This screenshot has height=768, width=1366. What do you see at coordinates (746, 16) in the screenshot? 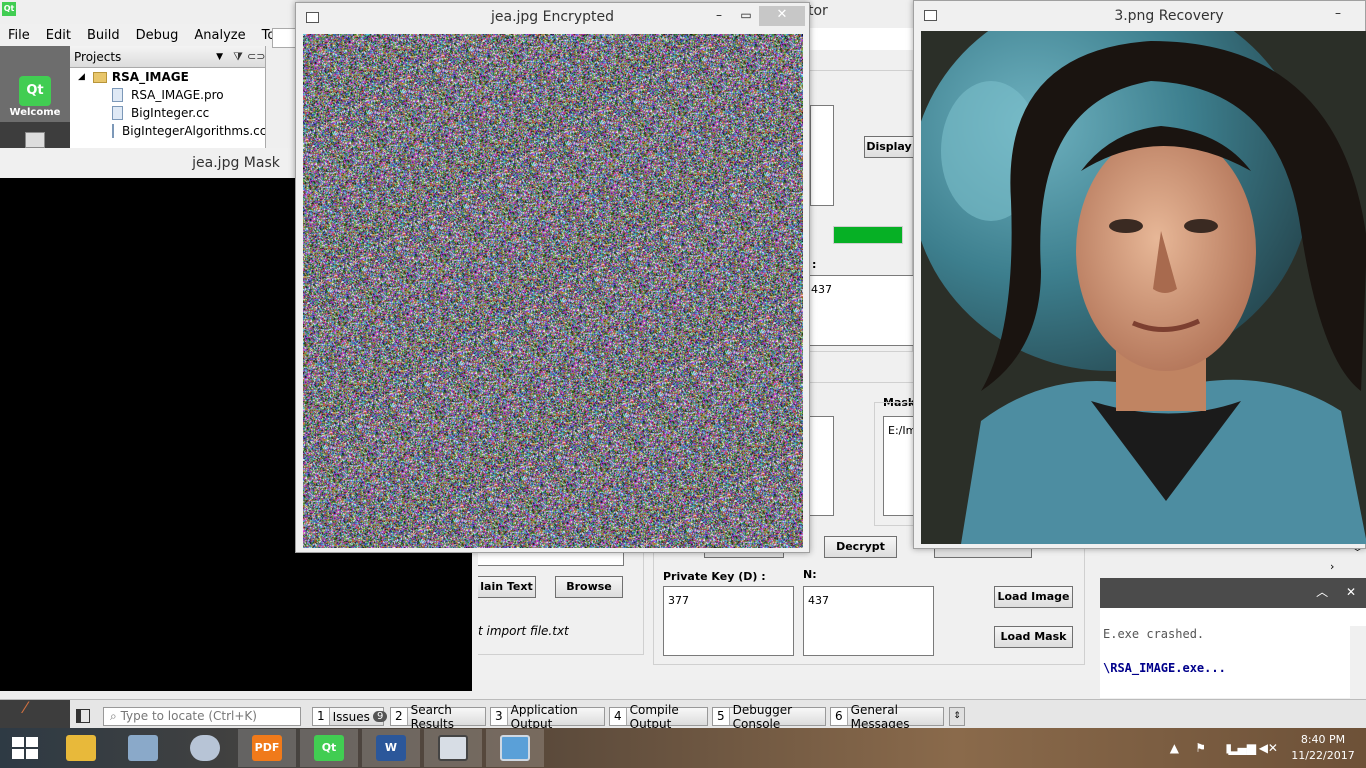
I see `maximize-icon: ▭` at bounding box center [746, 16].